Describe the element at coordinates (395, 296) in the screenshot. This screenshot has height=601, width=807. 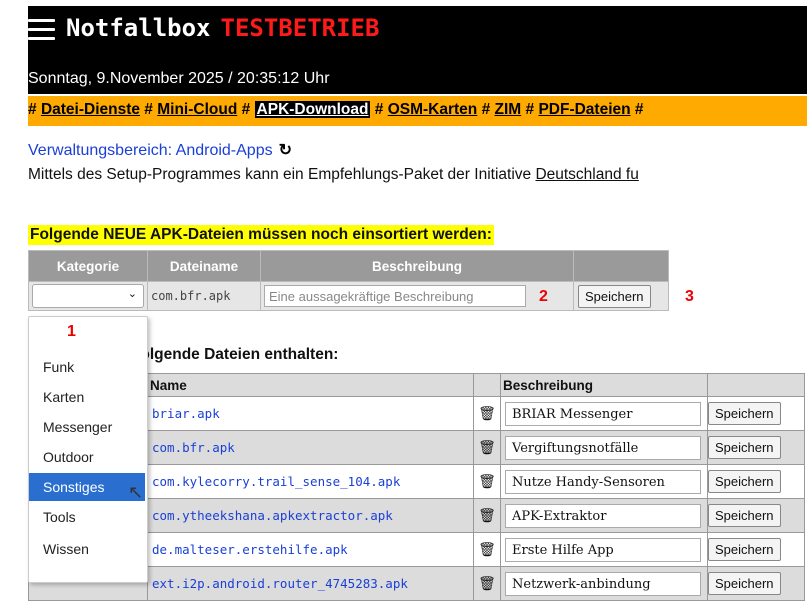
I see `description-input: Eine aussagekräftige Beschreibung` at that location.